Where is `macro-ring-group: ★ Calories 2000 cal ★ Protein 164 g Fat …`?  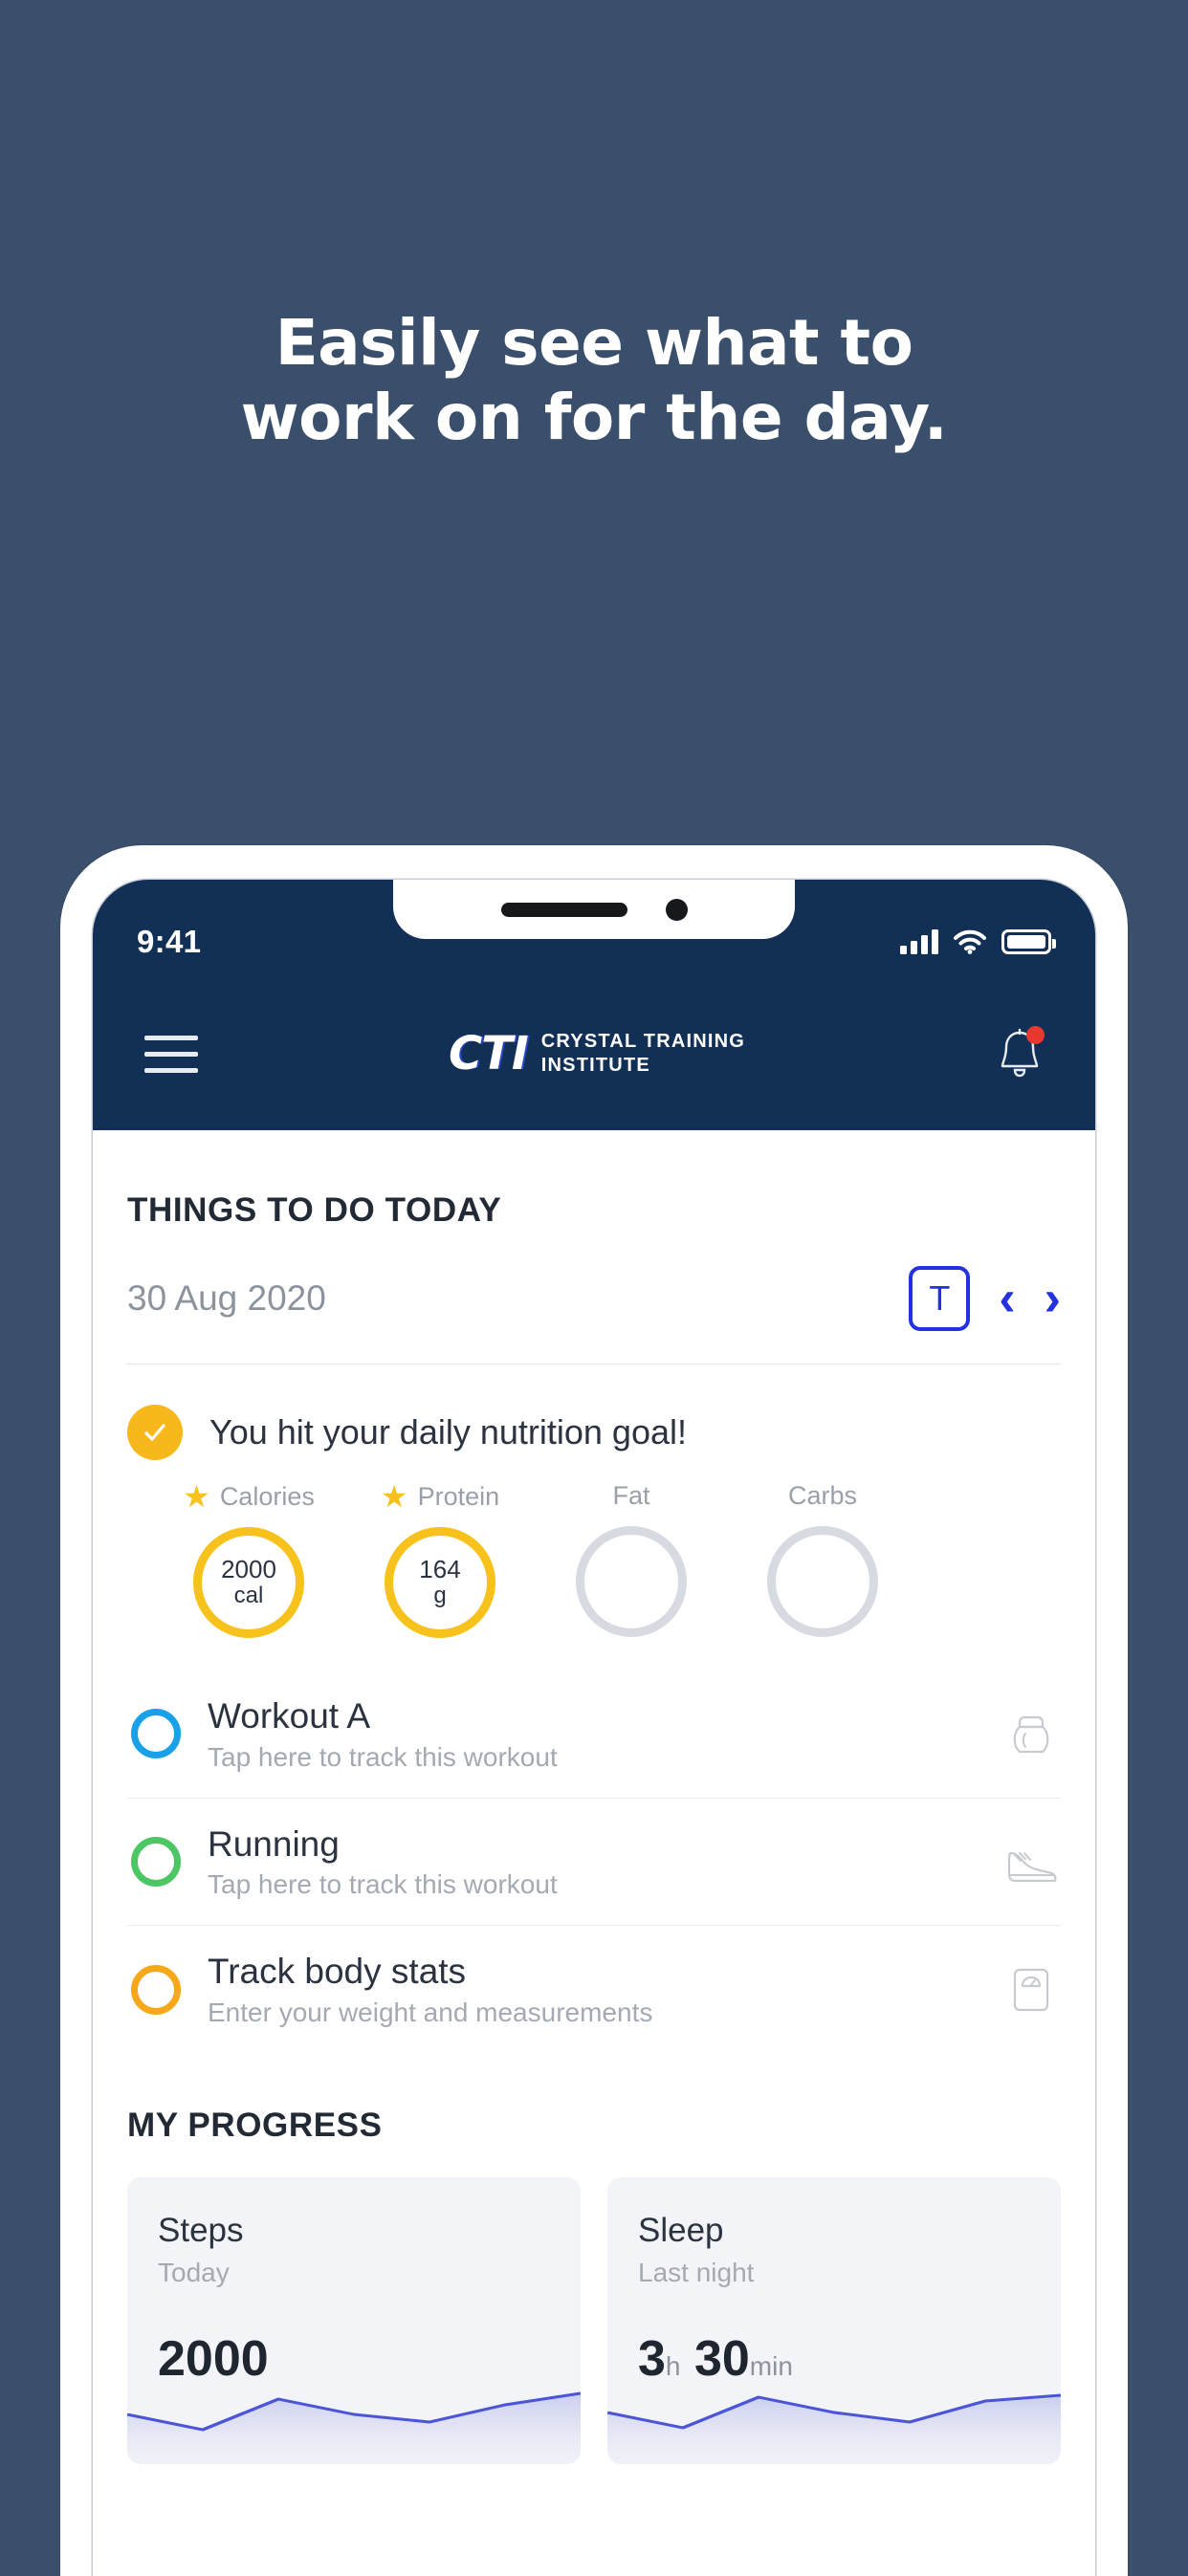
macro-ring-group: ★ Calories 2000 cal ★ Protein 164 g Fat … is located at coordinates (594, 1559).